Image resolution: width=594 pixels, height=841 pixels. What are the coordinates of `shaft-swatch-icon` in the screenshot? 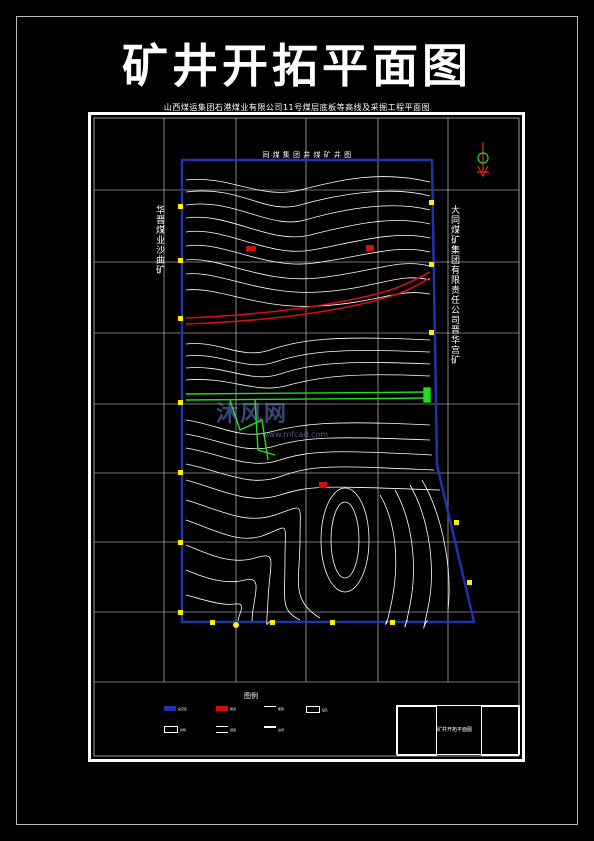 It's located at (171, 729).